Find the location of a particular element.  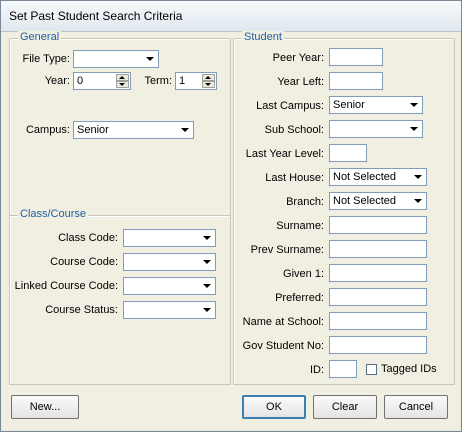

course-status-label: Course Status: is located at coordinates (81, 310).